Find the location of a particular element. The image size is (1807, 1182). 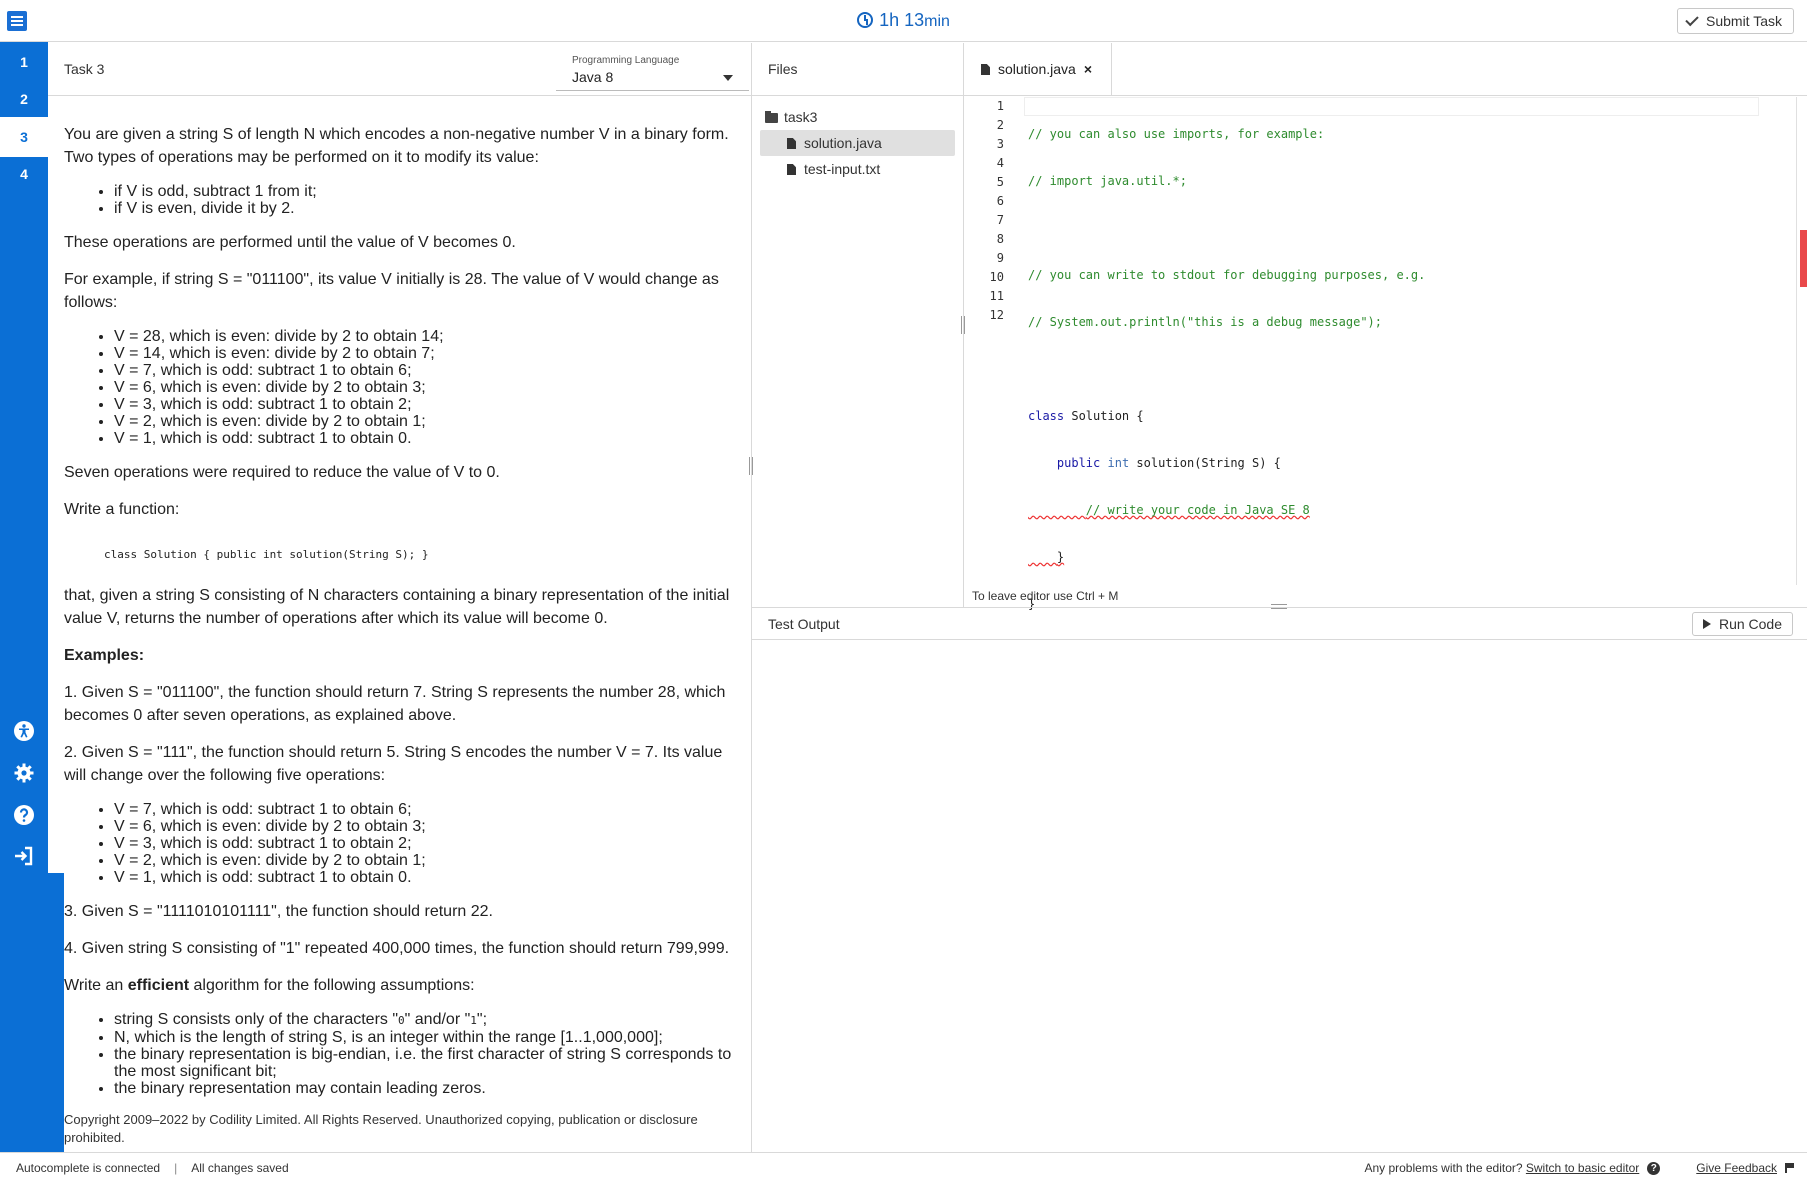

editor-tab-bar: solution.java × is located at coordinates (1385, 69).